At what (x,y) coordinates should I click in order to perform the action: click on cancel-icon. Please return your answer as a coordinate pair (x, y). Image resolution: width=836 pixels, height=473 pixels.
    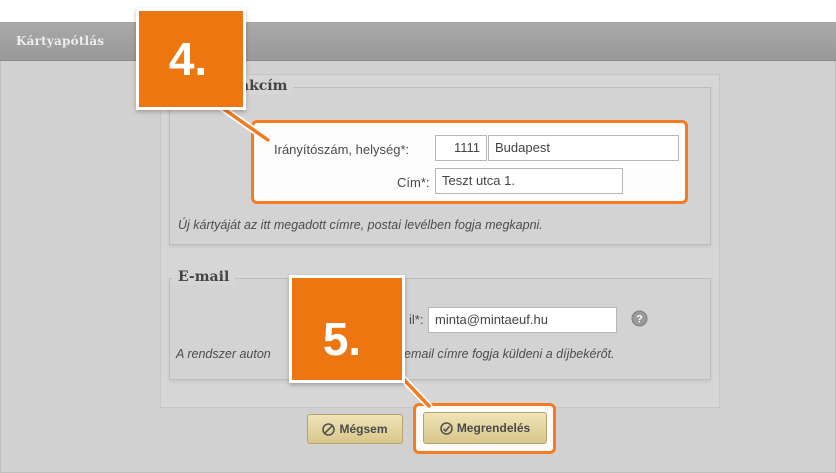
    Looking at the image, I should click on (329, 429).